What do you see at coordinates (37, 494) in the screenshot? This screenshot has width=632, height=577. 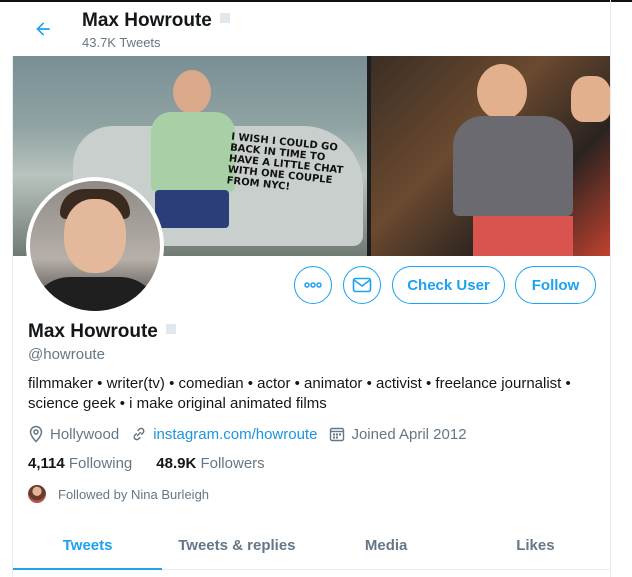 I see `follower-avatar` at bounding box center [37, 494].